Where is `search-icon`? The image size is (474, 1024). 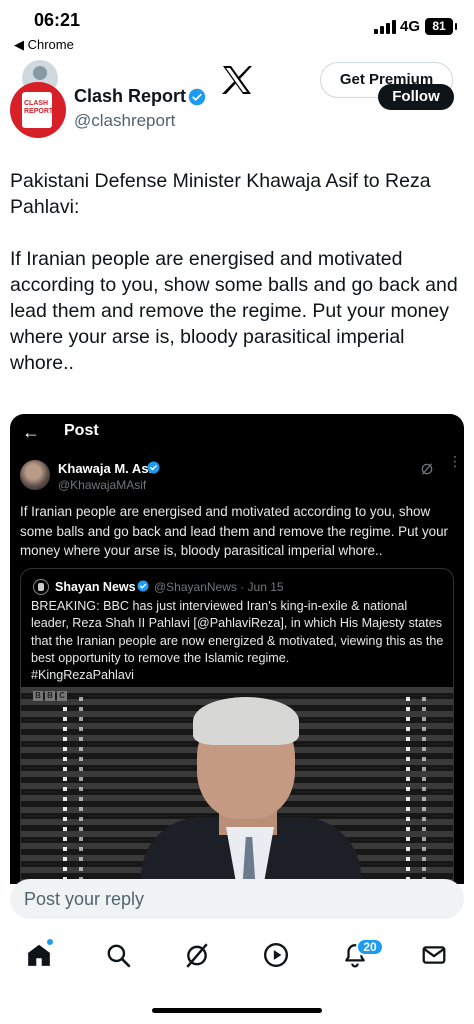
search-icon is located at coordinates (120, 957).